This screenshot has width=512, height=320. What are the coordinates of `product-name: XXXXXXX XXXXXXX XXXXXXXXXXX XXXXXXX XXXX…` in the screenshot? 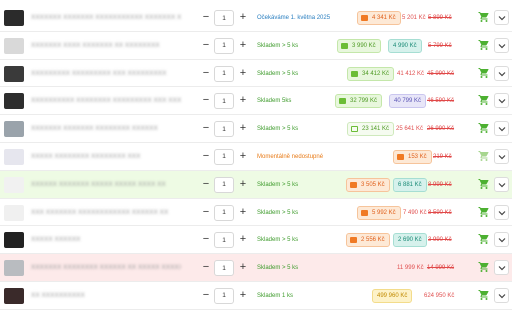 It's located at (106, 18).